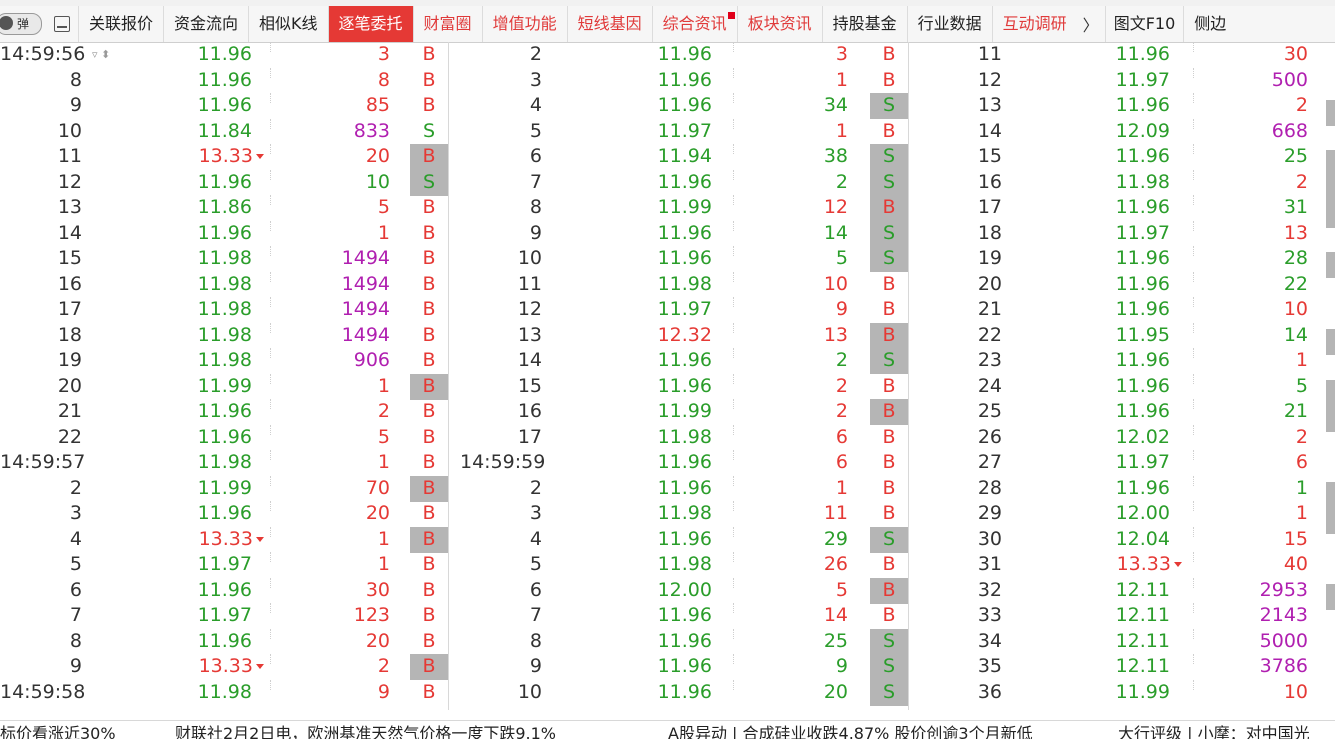 The image size is (1335, 739). I want to click on table-row: 34 12.11 5000, so click(1121, 641).